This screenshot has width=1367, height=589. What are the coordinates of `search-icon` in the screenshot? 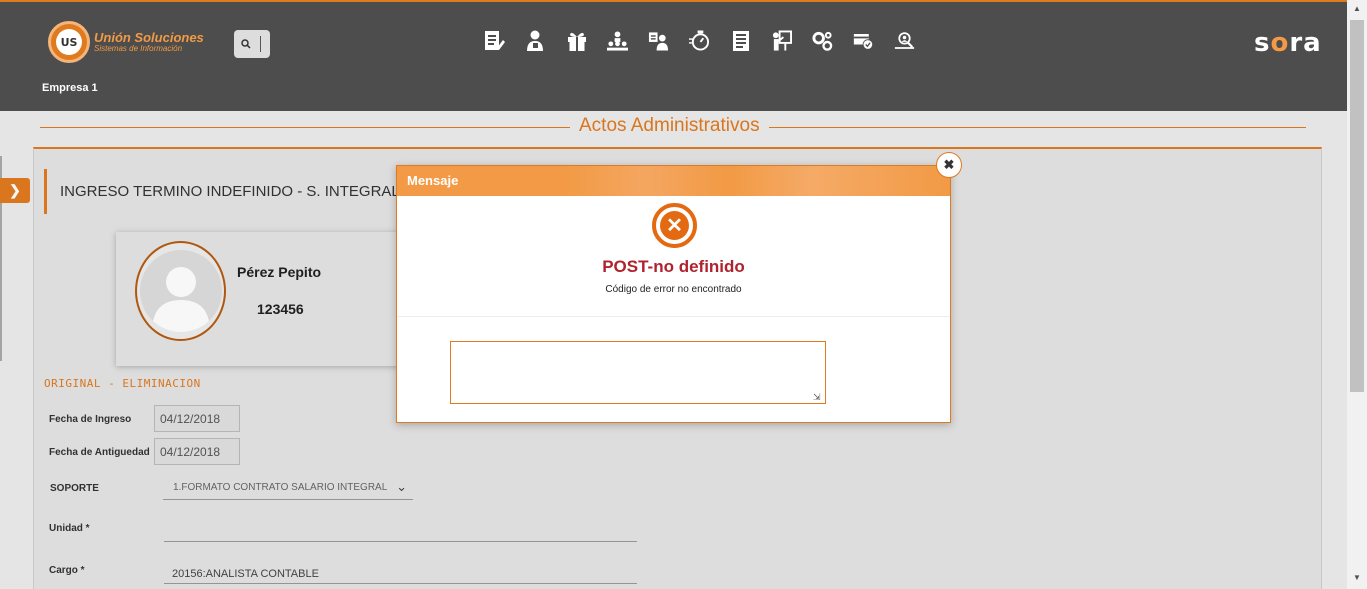 It's located at (246, 44).